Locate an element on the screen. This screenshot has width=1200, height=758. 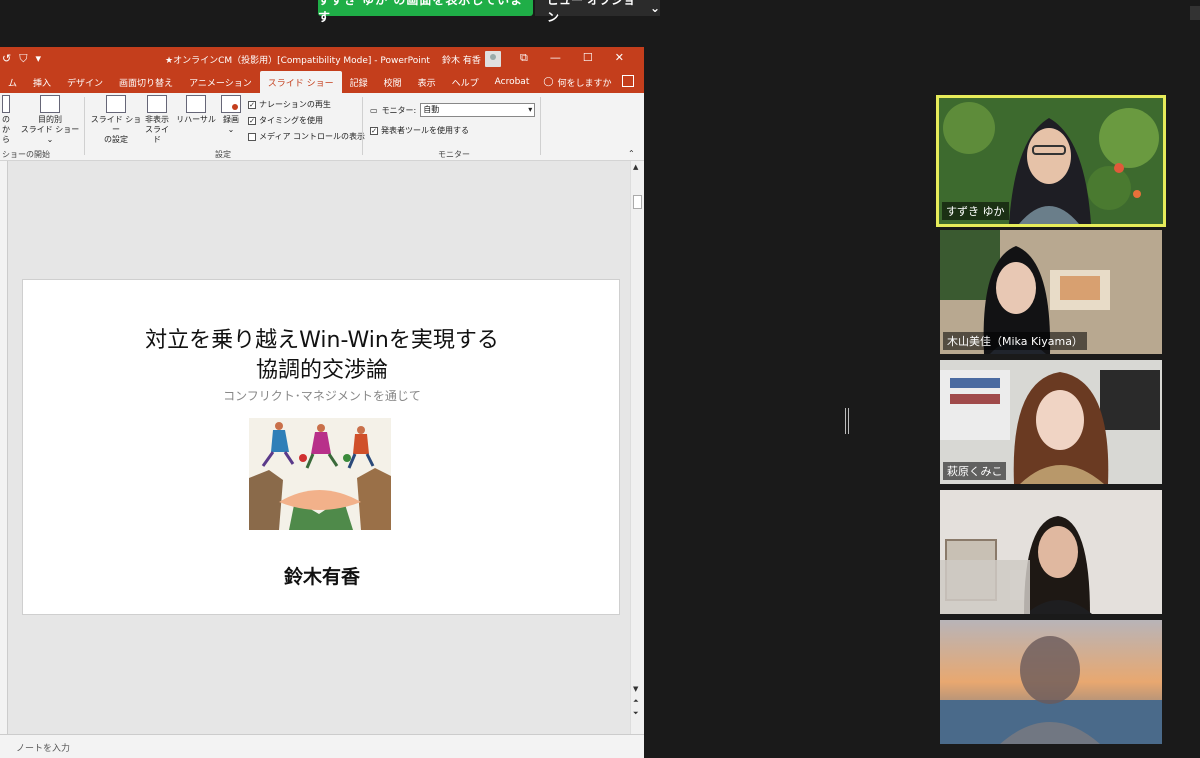
group-label-monitor: モニター is located at coordinates (454, 154).